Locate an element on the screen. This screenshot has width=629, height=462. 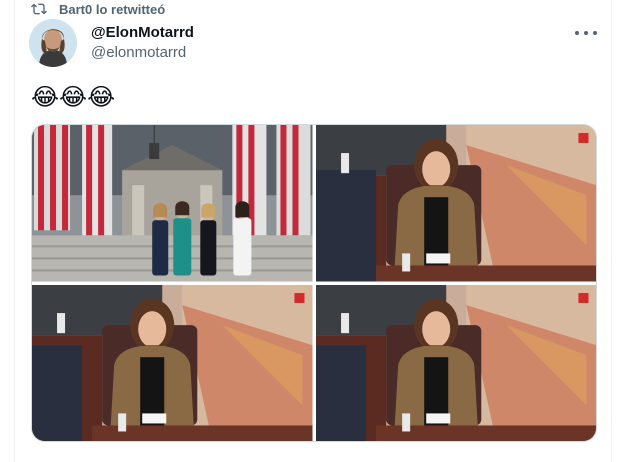
author-info: @ElonMotarrd @elonmotarrd is located at coordinates (142, 43).